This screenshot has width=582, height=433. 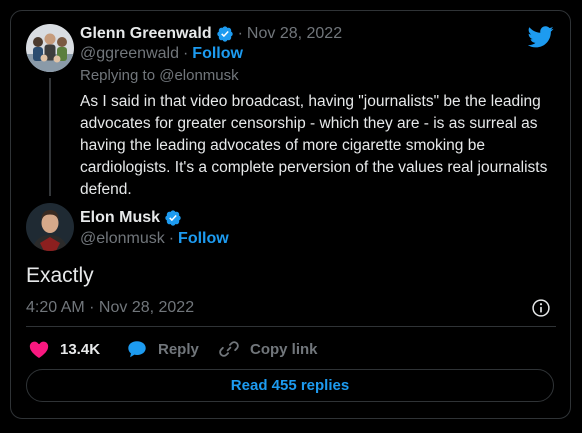 I want to click on avatar-ggreenwald, so click(x=50, y=48).